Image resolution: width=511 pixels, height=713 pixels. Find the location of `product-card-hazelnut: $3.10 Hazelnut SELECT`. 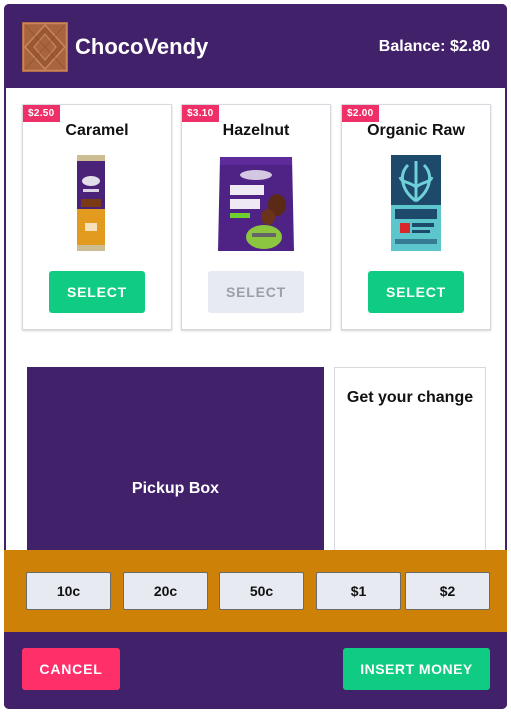

product-card-hazelnut: $3.10 Hazelnut SELECT is located at coordinates (256, 217).